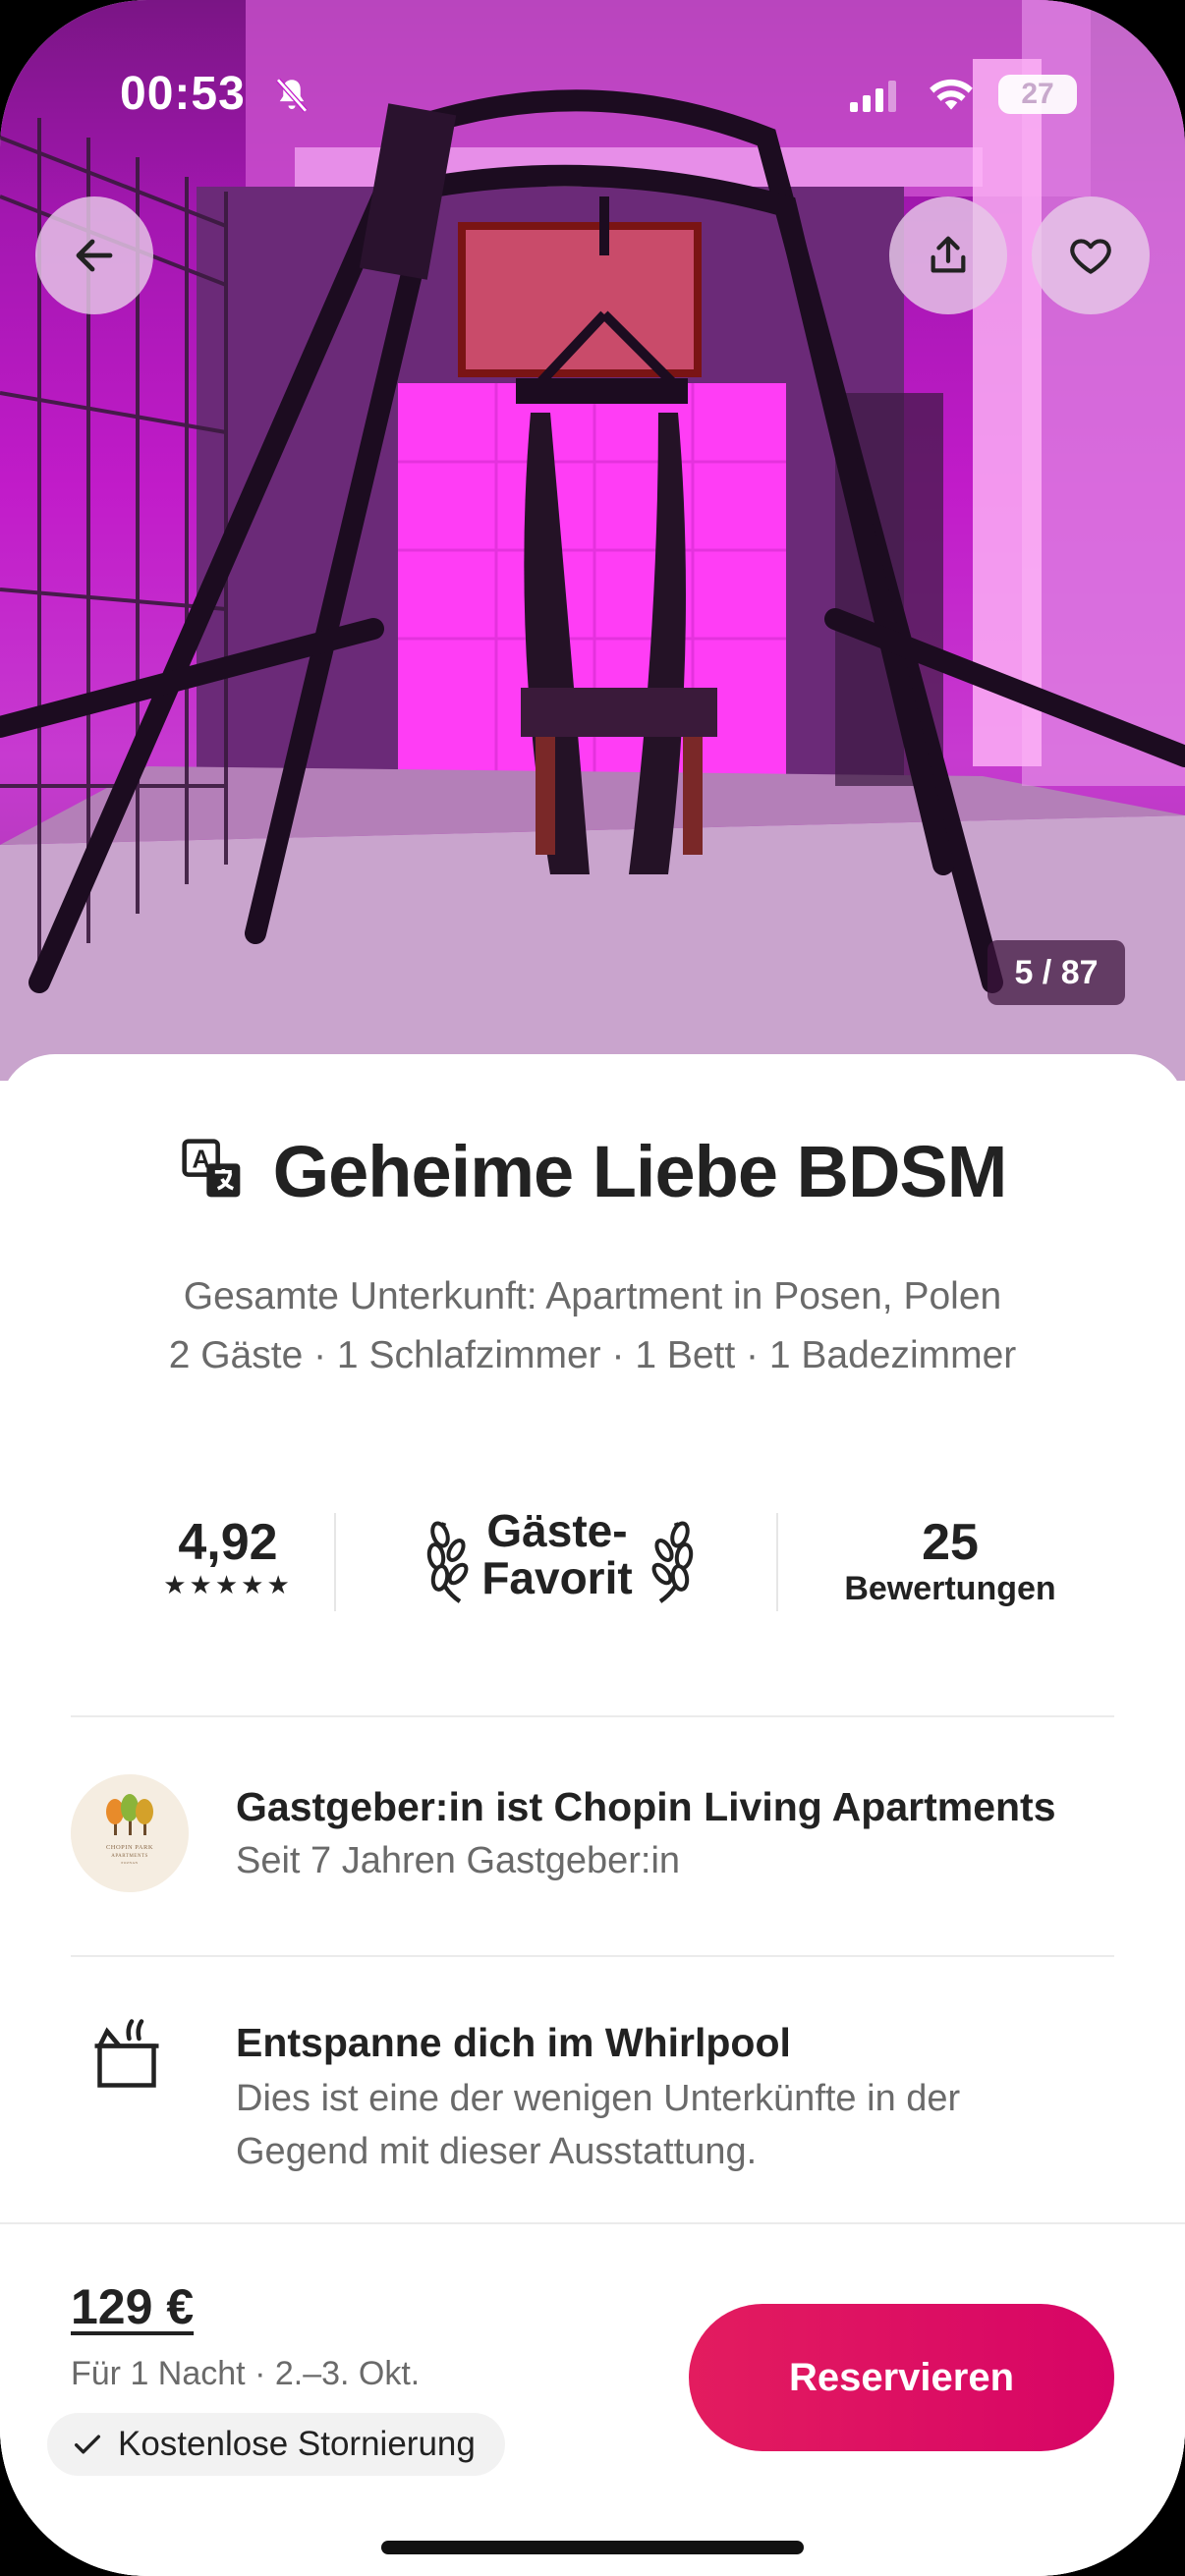 This screenshot has height=2576, width=1185. I want to click on guest-favorite-badge: Gäste- Favorit, so click(557, 1557).